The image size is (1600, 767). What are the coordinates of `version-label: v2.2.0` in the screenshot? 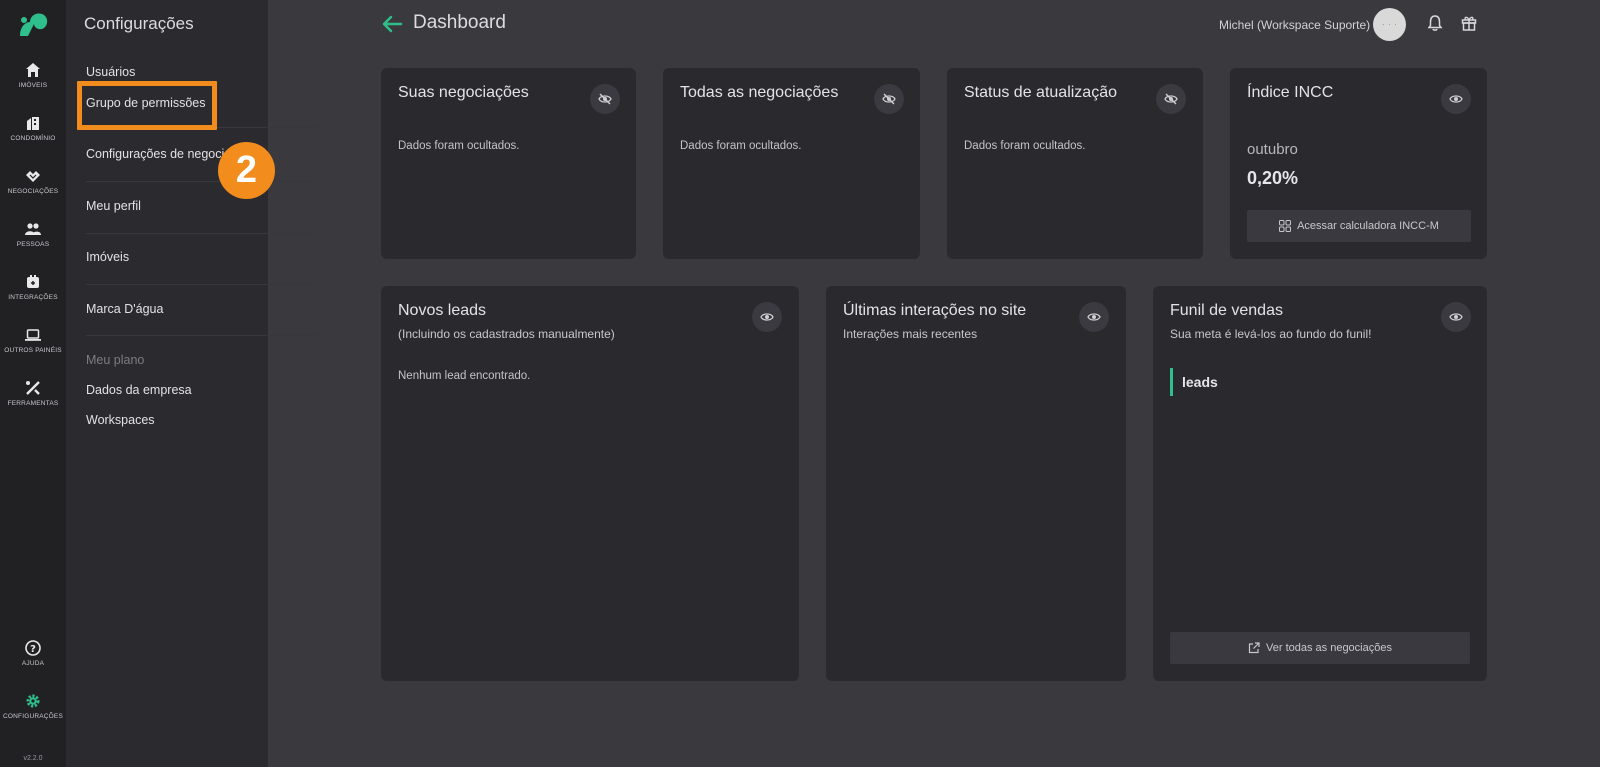 It's located at (33, 758).